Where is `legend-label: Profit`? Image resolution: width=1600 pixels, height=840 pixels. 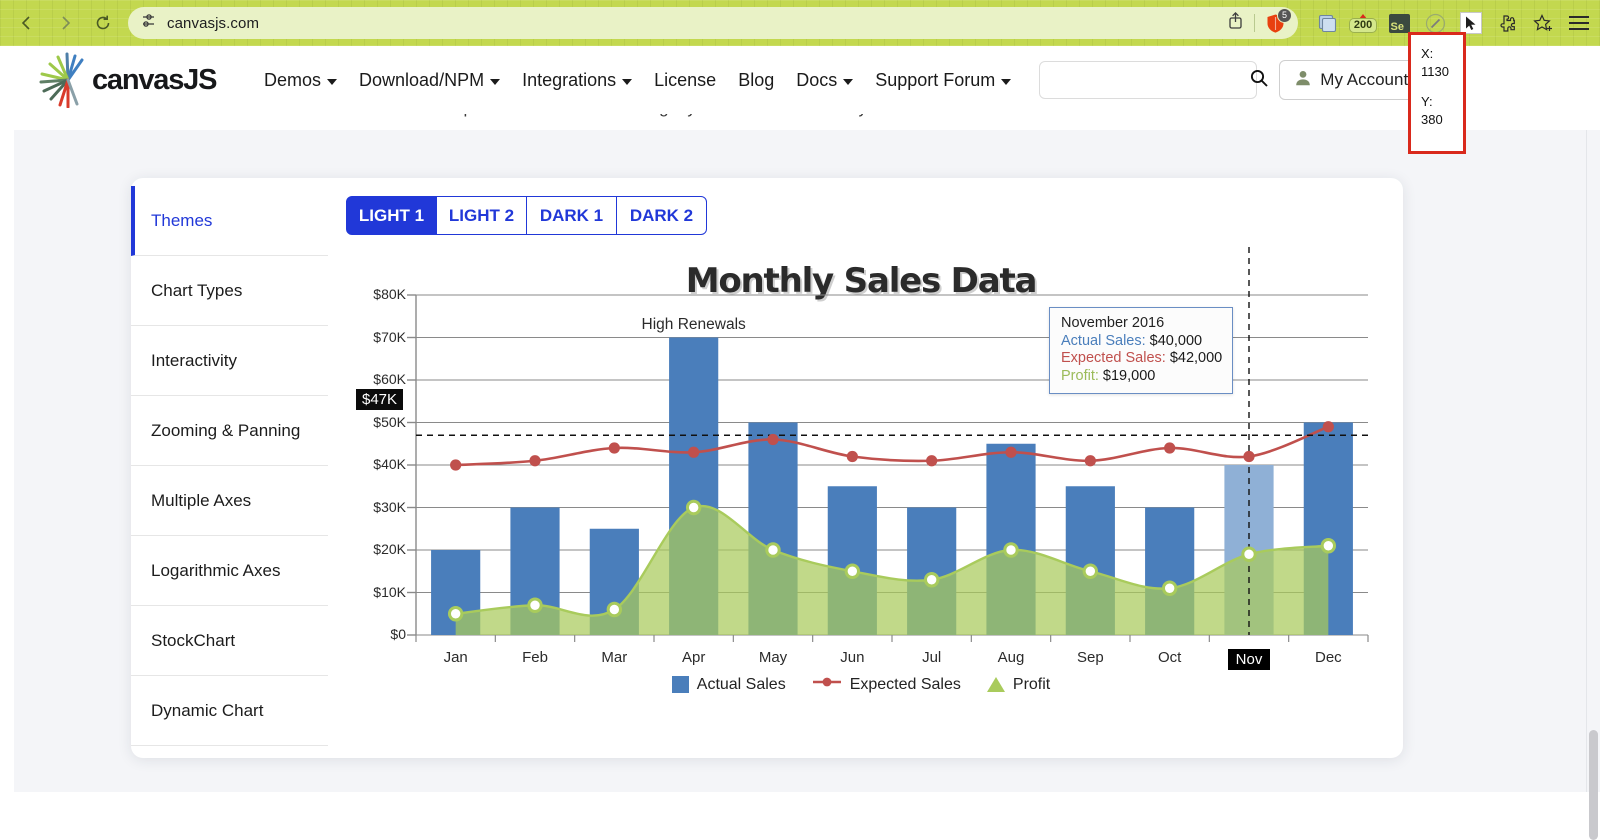
legend-label: Profit is located at coordinates (1031, 684).